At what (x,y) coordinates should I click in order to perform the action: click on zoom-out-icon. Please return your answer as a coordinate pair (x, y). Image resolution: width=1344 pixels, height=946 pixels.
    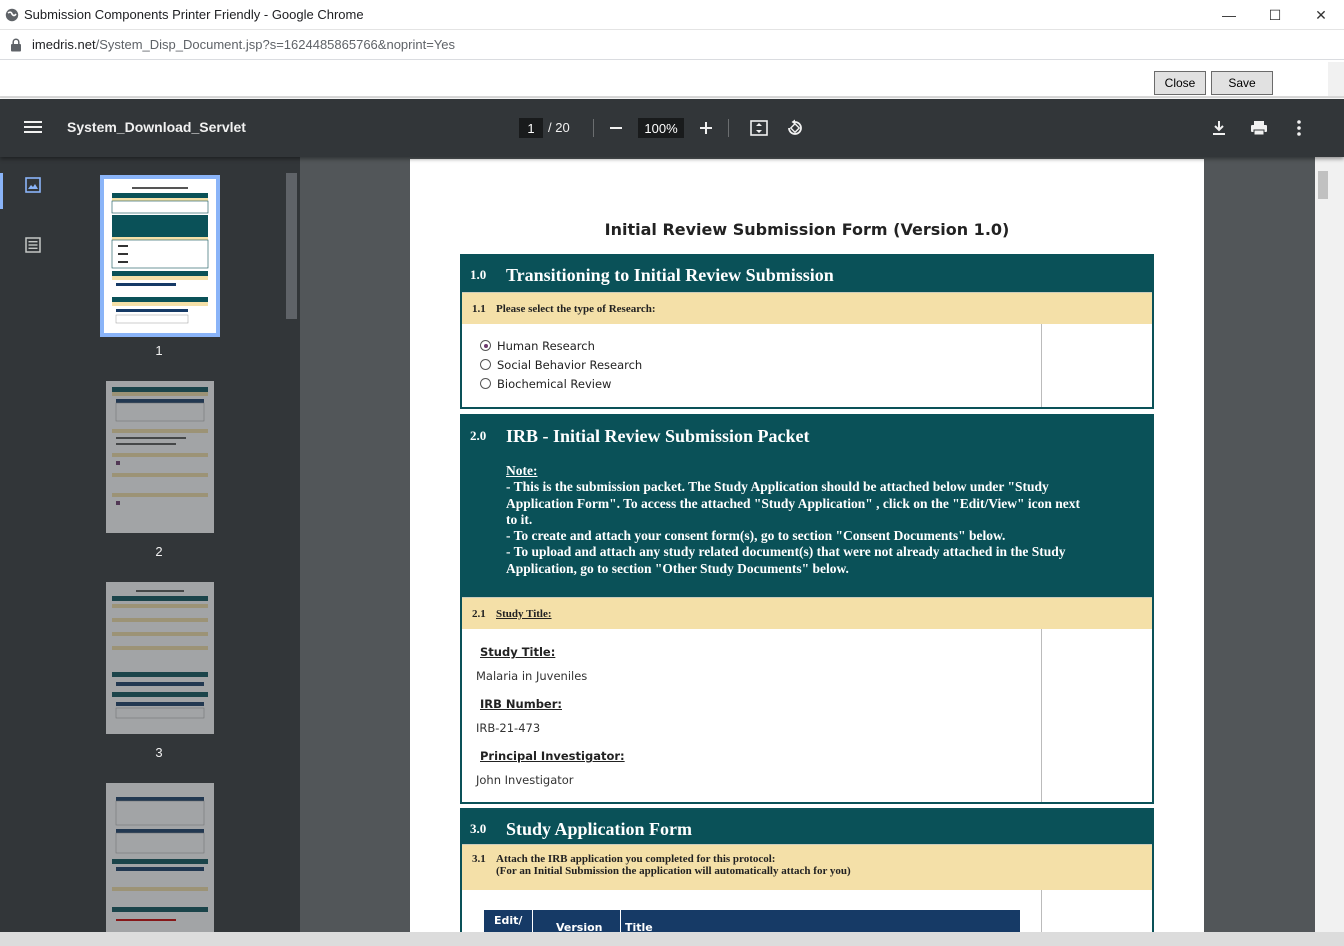
    Looking at the image, I should click on (616, 128).